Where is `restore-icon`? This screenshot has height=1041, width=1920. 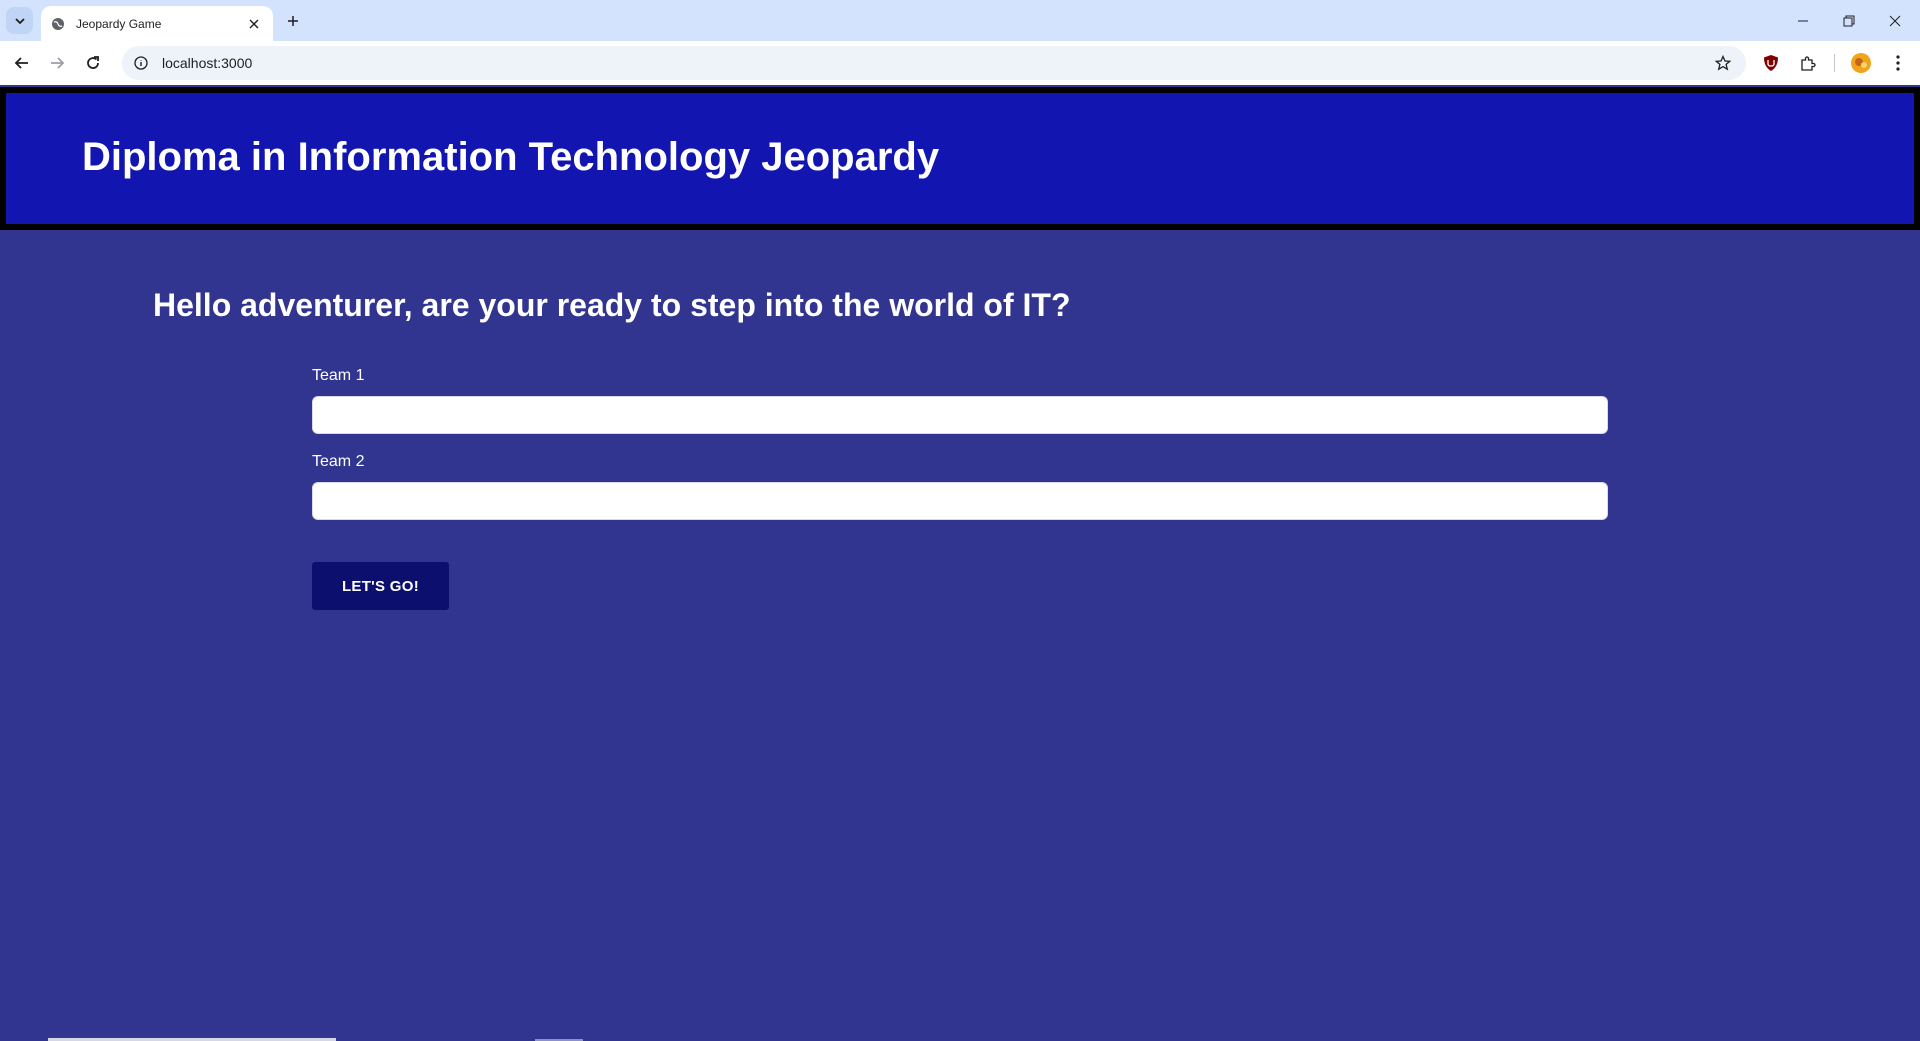
restore-icon is located at coordinates (1849, 20).